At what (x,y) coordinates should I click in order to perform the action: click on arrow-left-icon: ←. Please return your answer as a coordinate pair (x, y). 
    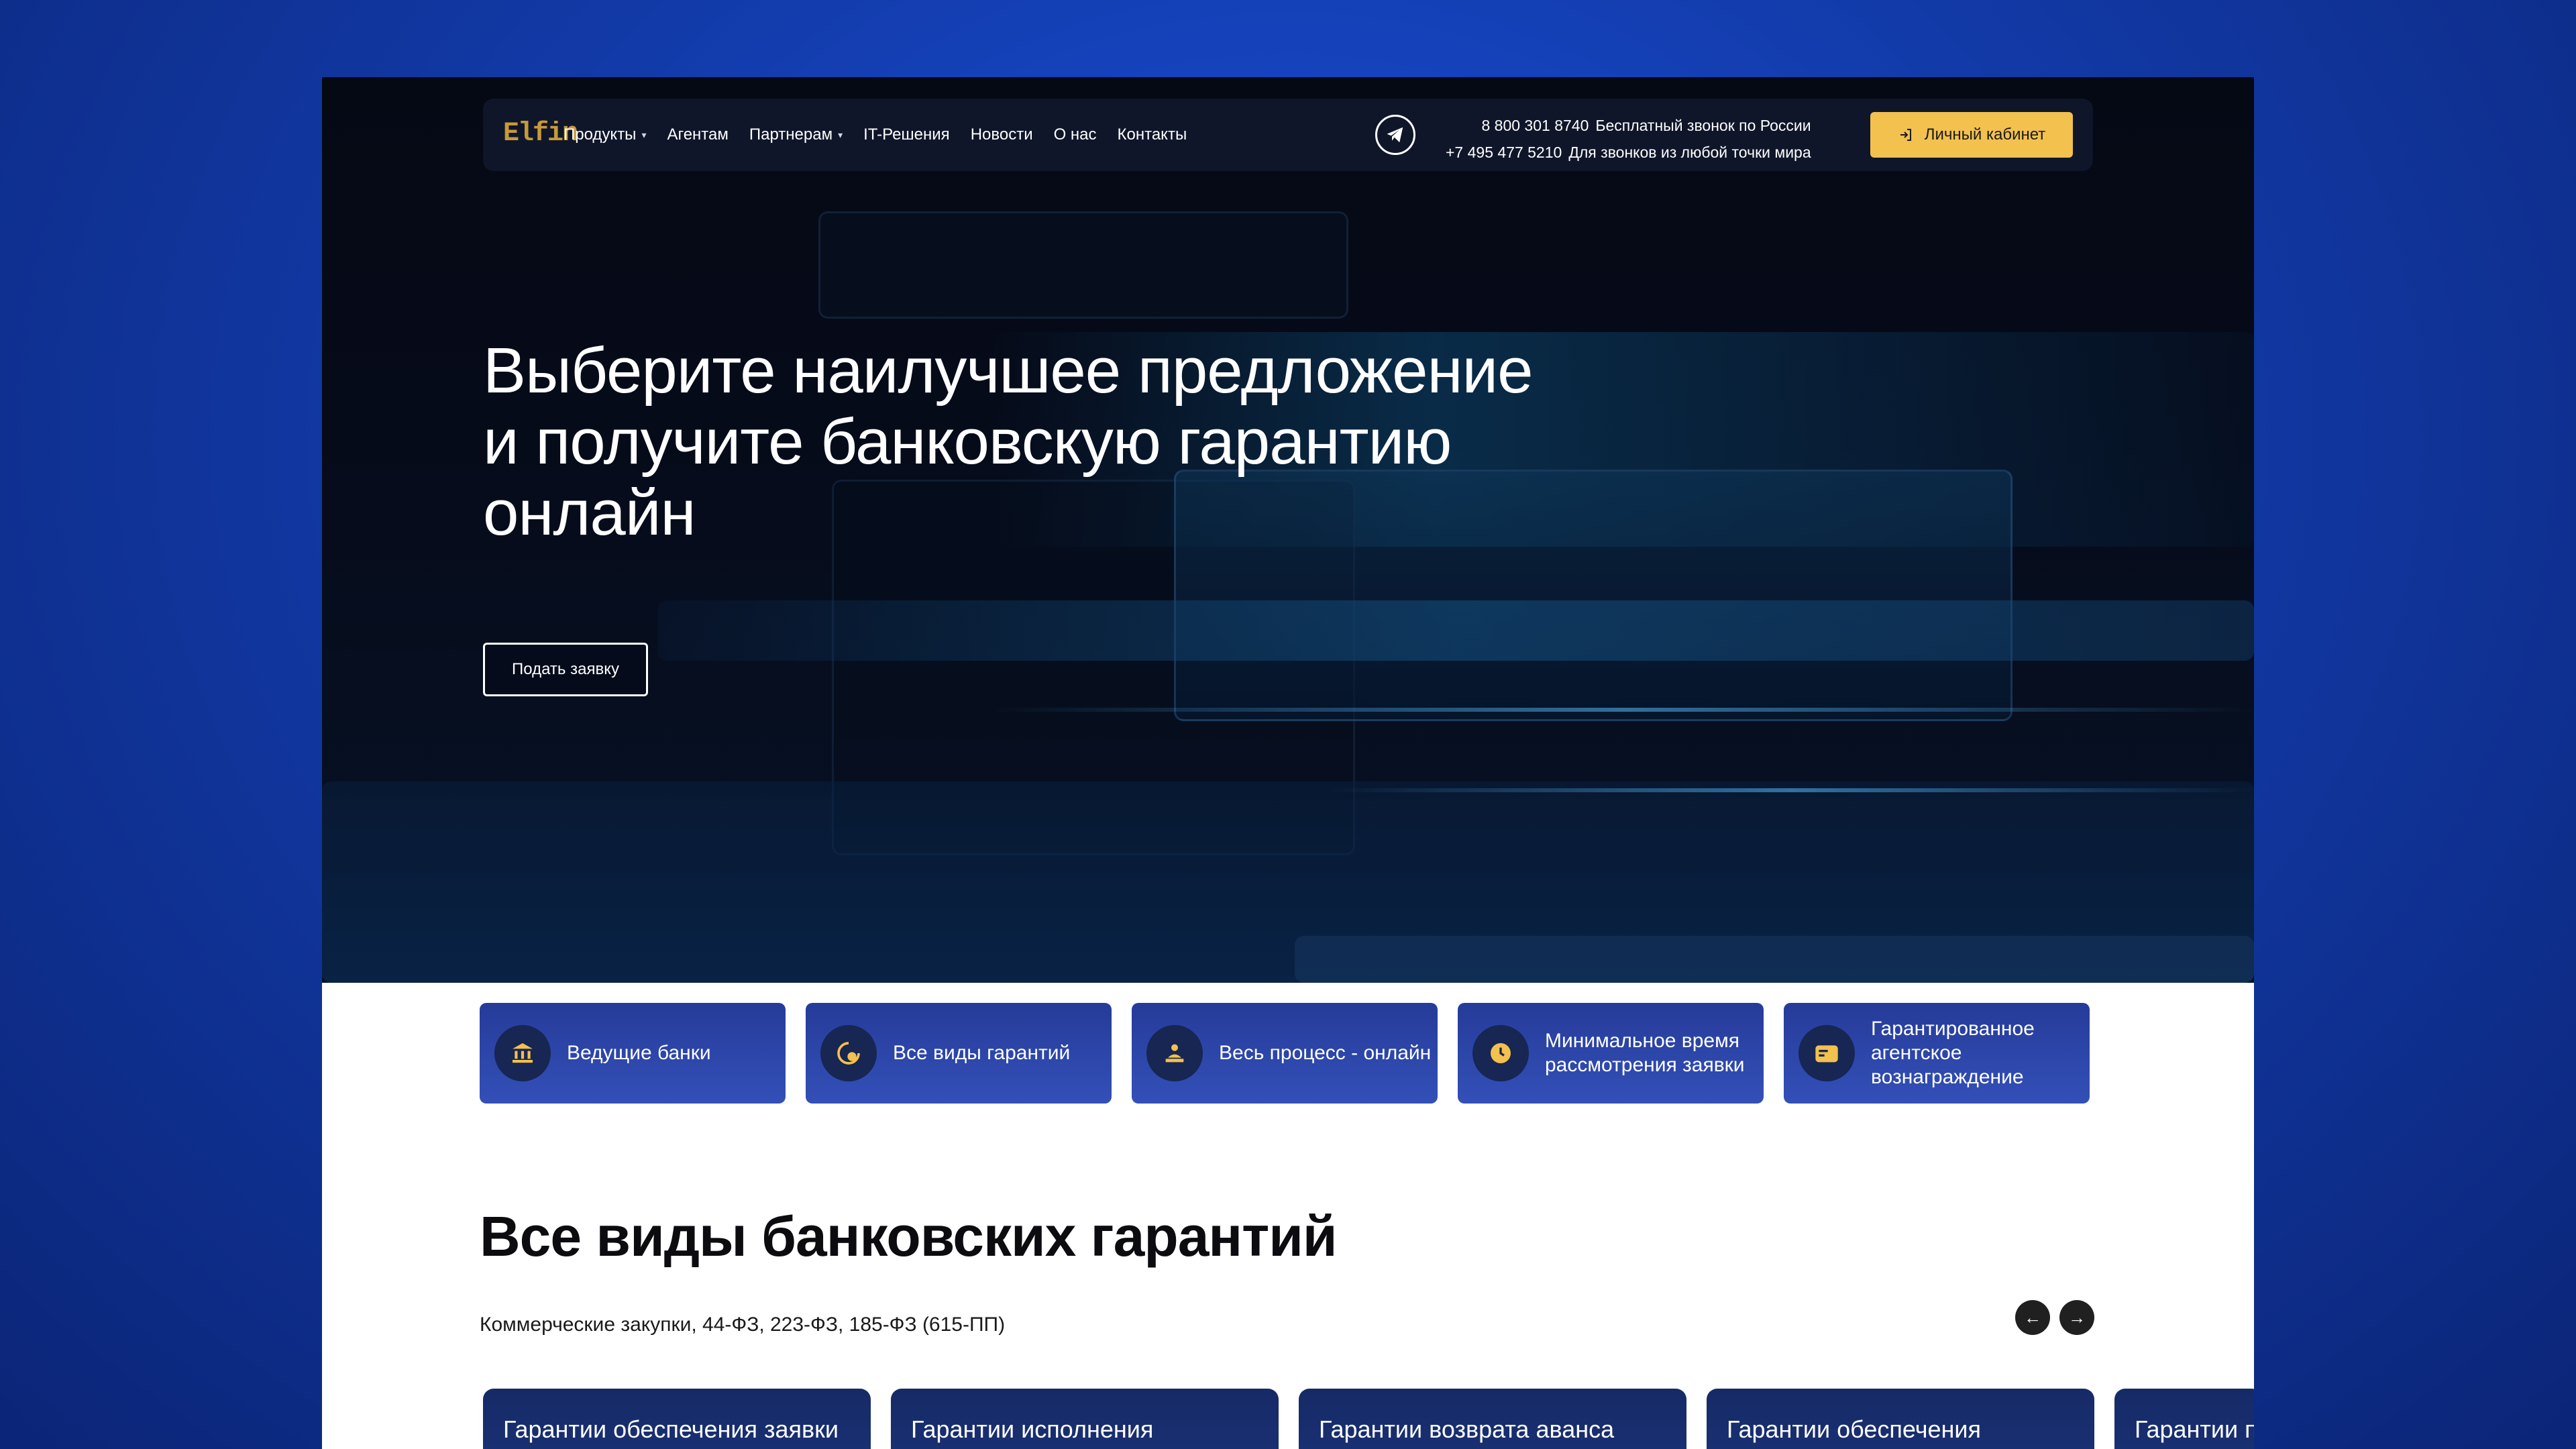
    Looking at the image, I should click on (2032, 1317).